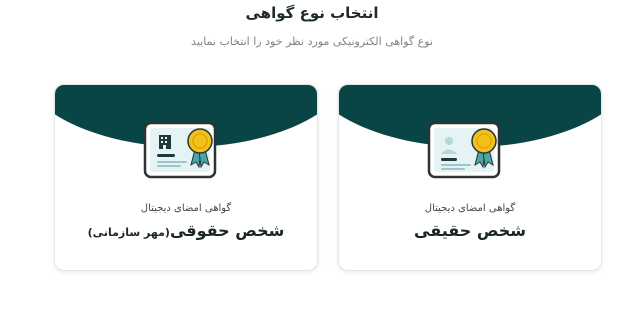 This screenshot has height=312, width=624. I want to click on card-big-label-text: شخص حقوقی, so click(227, 230).